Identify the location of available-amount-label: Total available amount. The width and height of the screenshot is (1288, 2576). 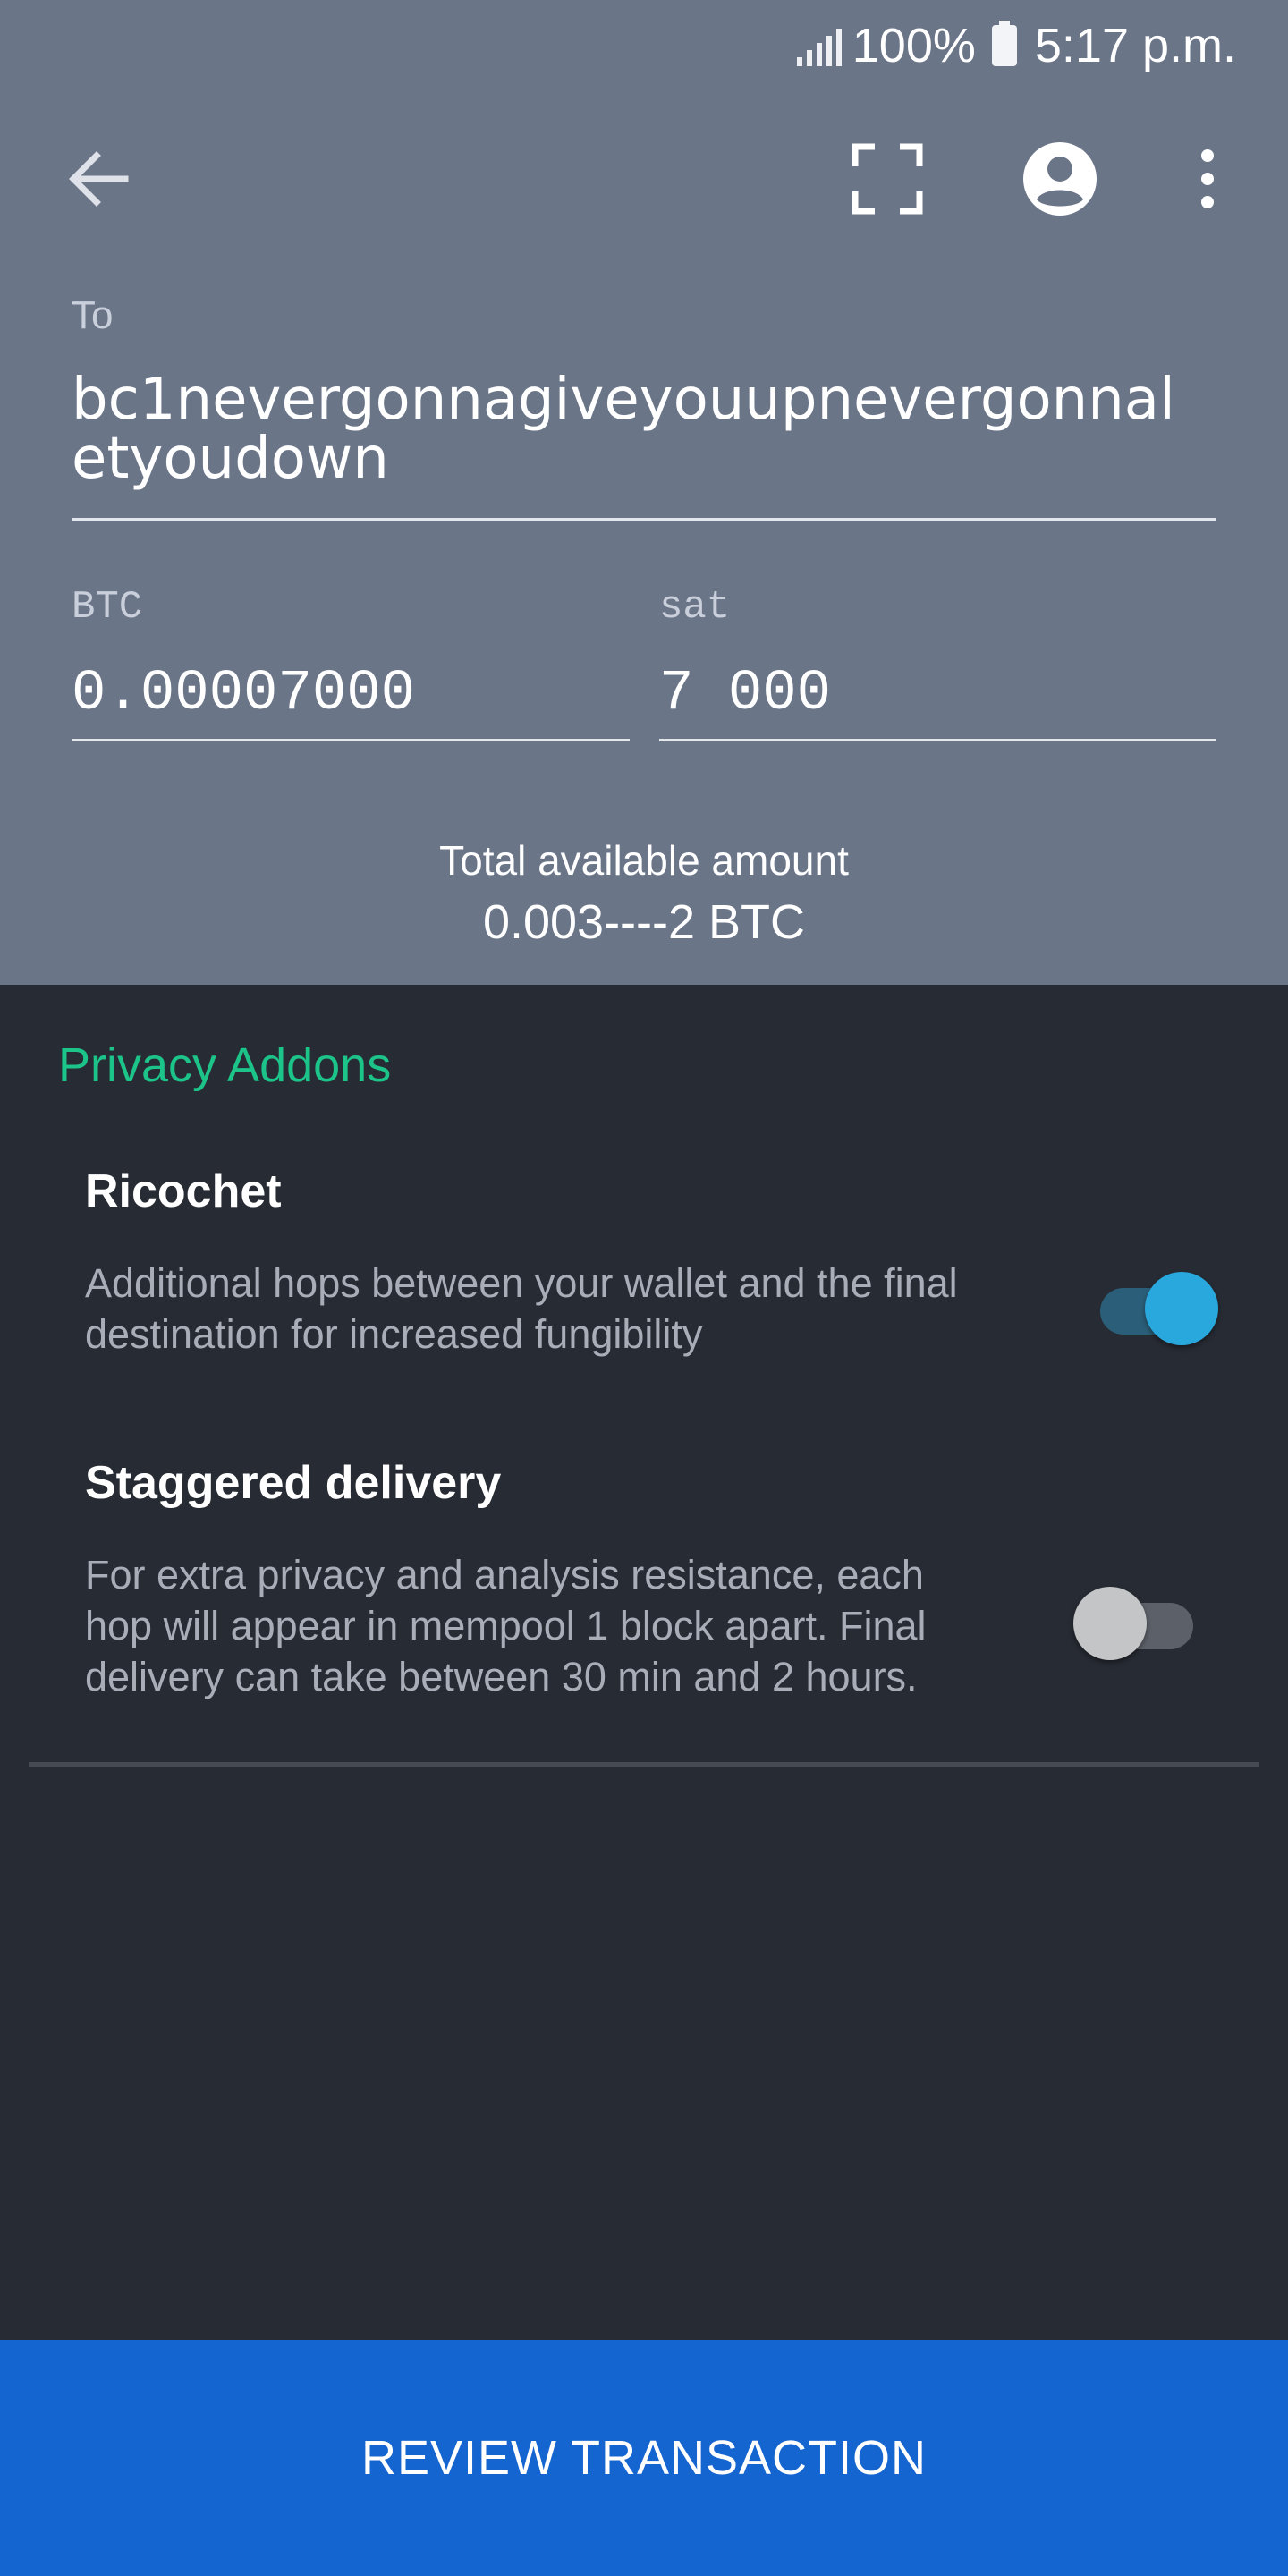
(644, 860).